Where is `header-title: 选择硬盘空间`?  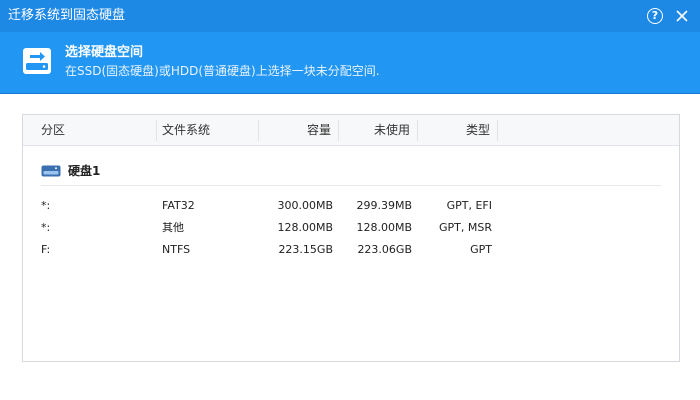 header-title: 选择硬盘空间 is located at coordinates (104, 52).